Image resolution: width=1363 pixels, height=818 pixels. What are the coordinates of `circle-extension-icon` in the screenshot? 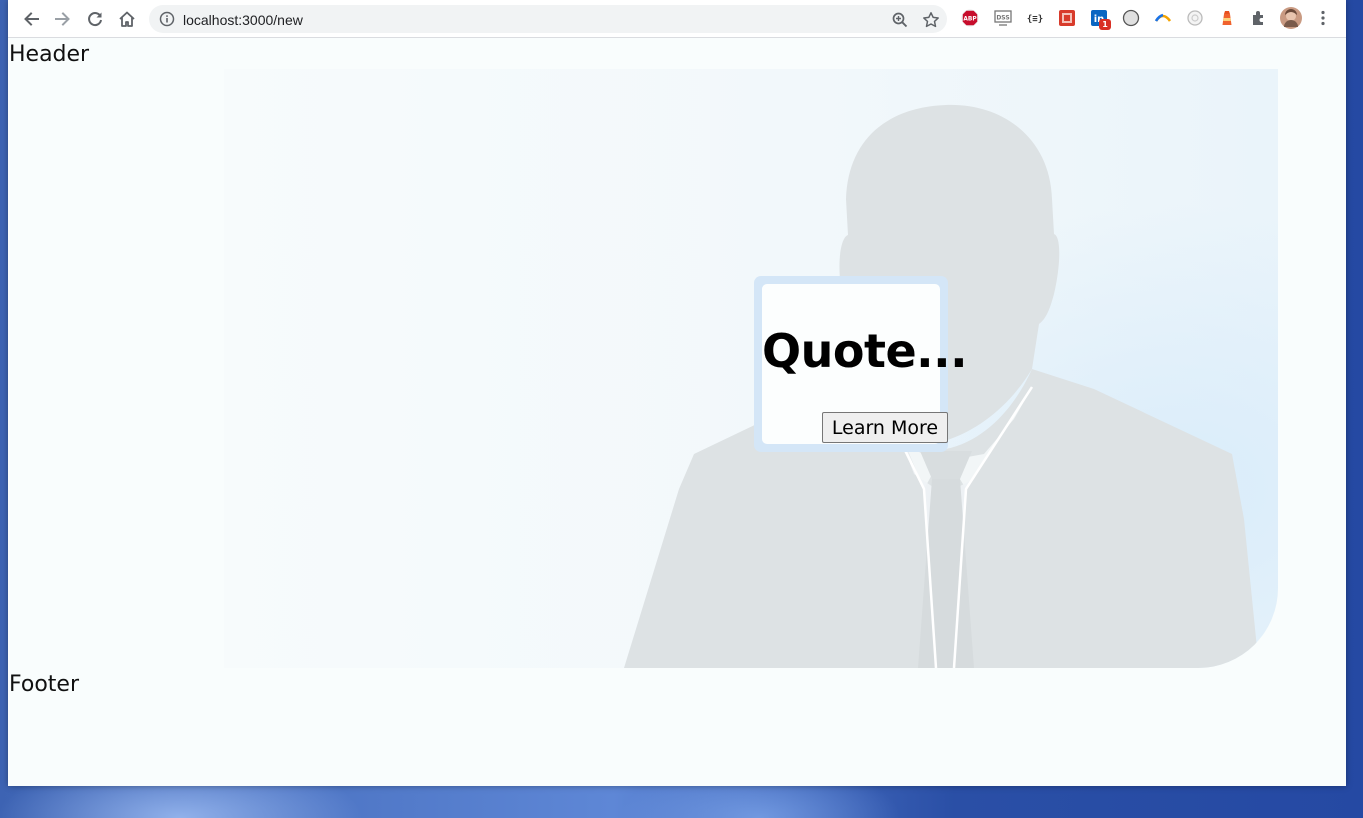 It's located at (1195, 18).